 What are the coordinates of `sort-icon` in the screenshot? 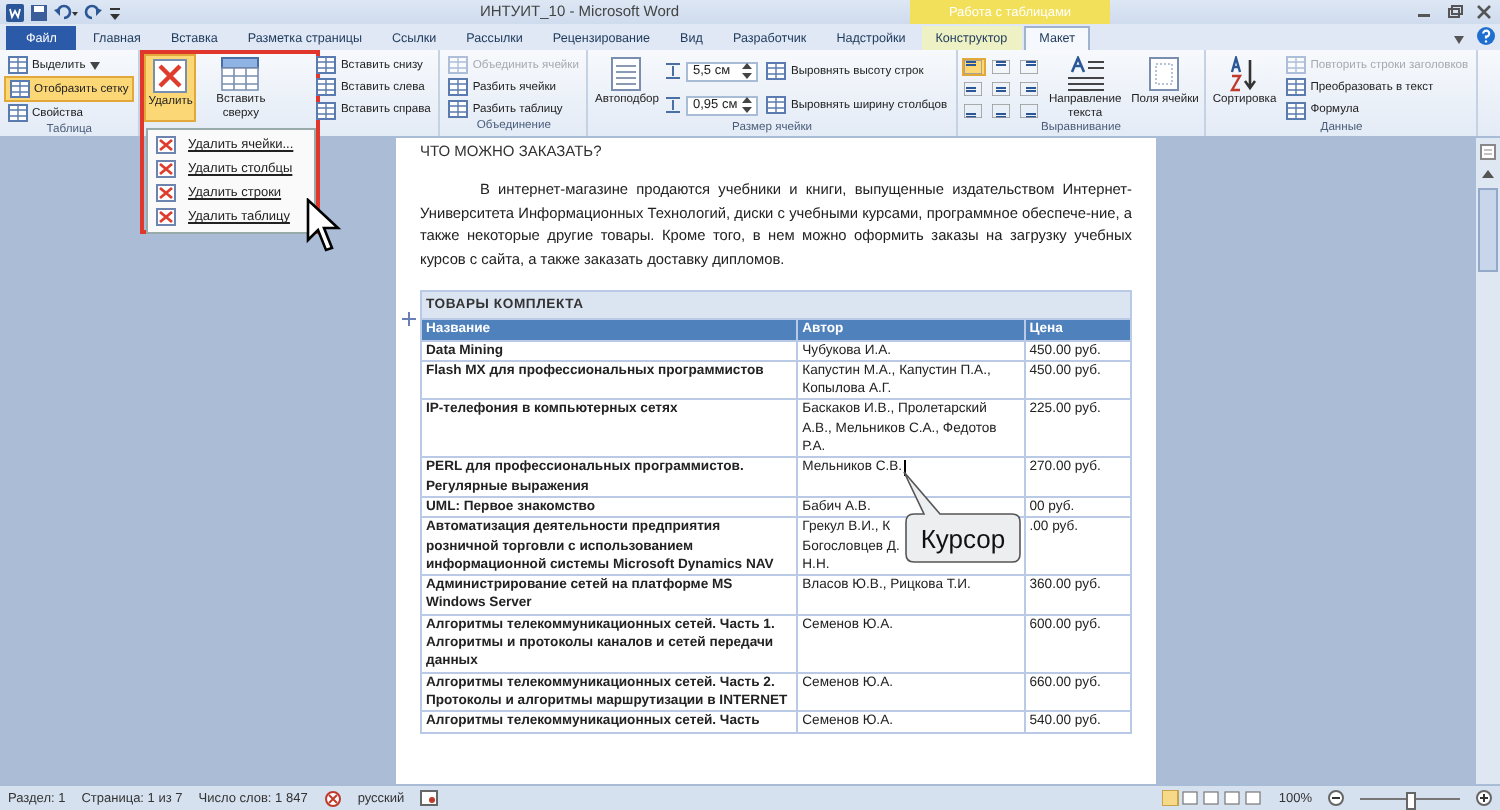 It's located at (1244, 74).